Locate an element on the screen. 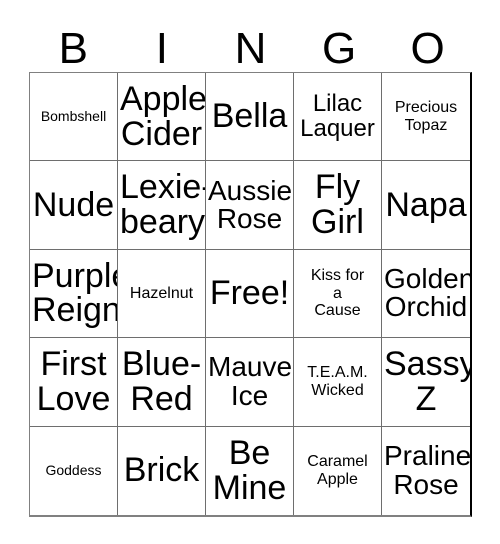 This screenshot has width=500, height=544. bingo-cell-label: Aussie Rose is located at coordinates (250, 204).